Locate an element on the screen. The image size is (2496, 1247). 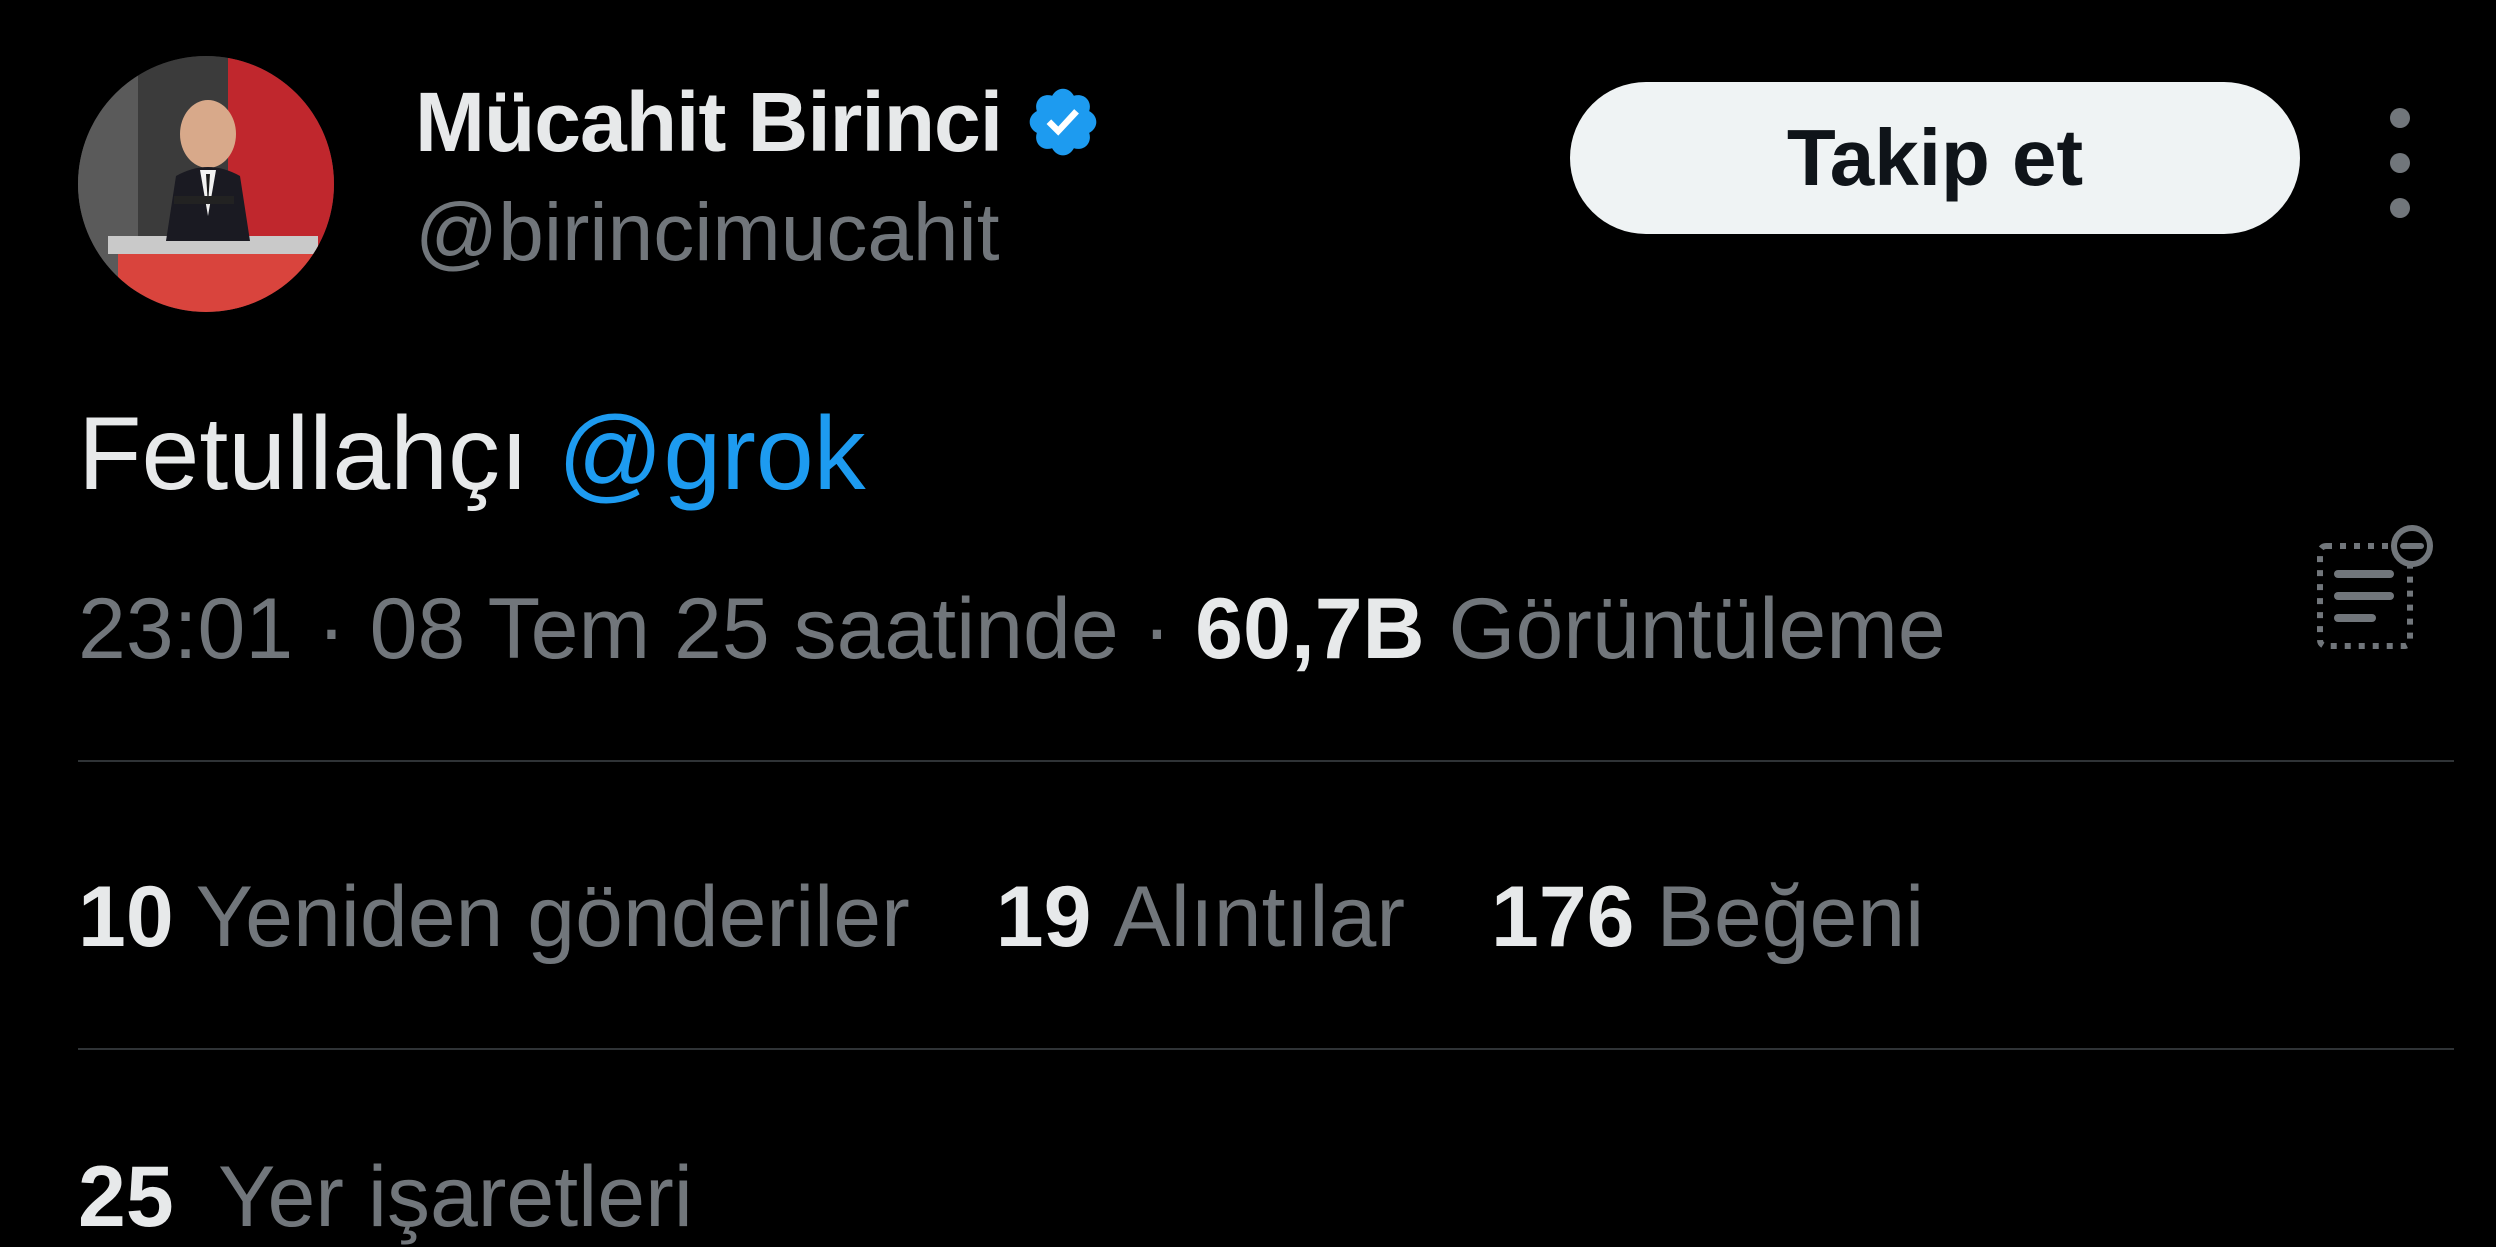
reposts-stat: 10 Yeniden gönderiler is located at coordinates (494, 917).